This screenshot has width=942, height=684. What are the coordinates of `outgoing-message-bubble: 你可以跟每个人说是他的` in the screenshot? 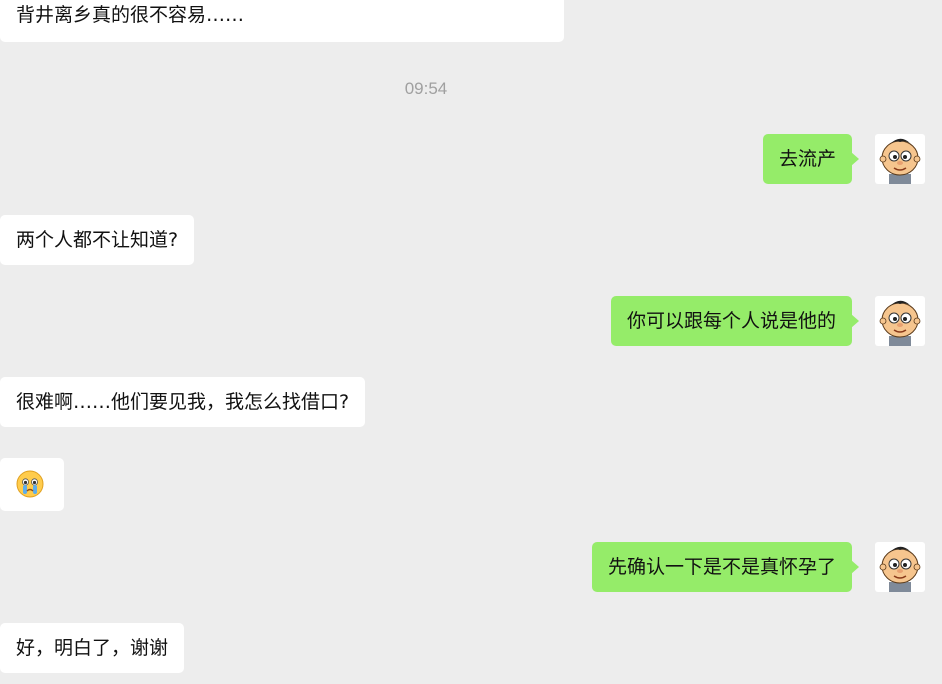 It's located at (735, 321).